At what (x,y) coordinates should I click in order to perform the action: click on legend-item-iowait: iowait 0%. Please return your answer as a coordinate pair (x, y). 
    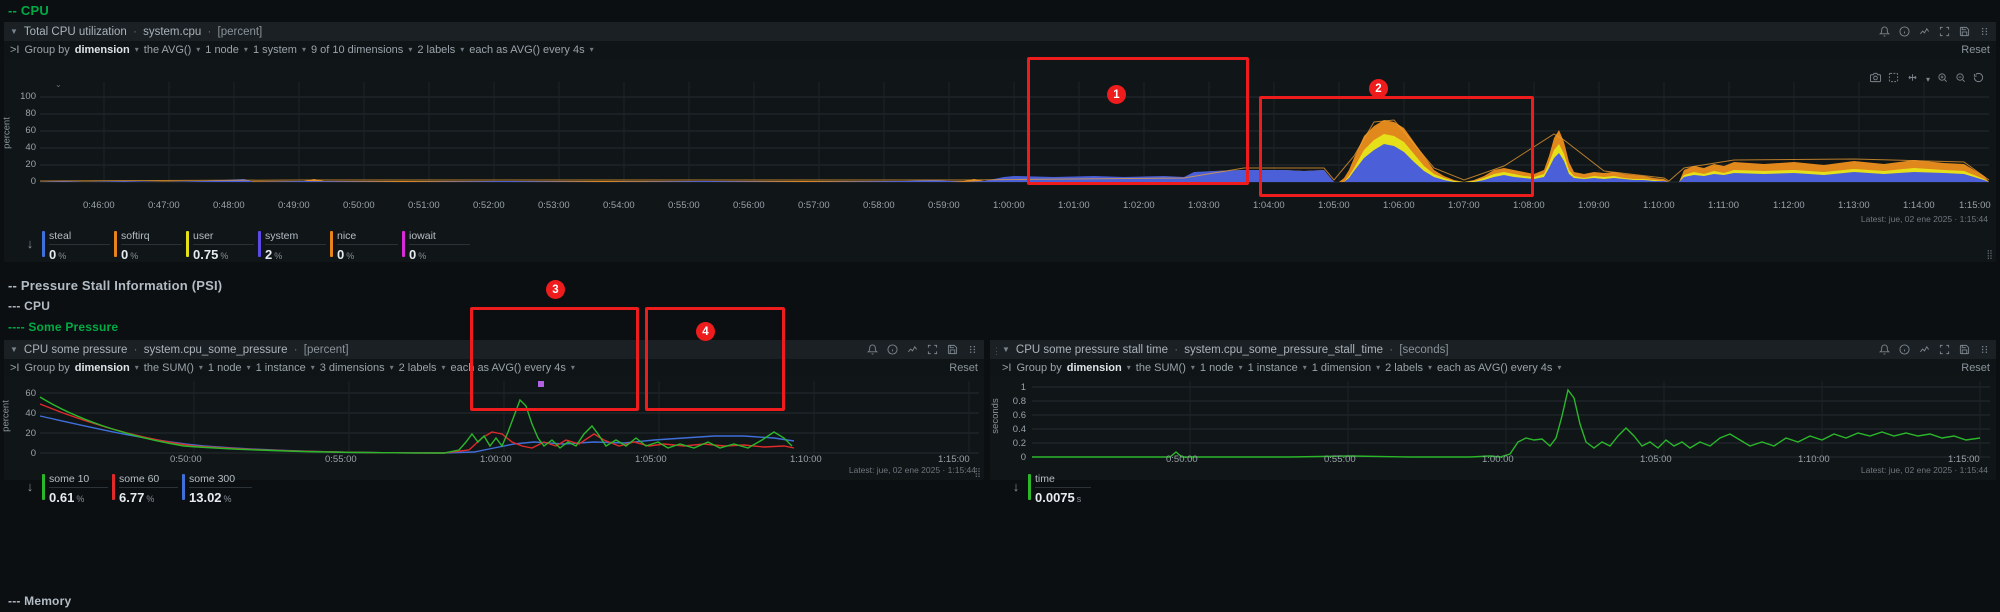
    Looking at the image, I should click on (436, 246).